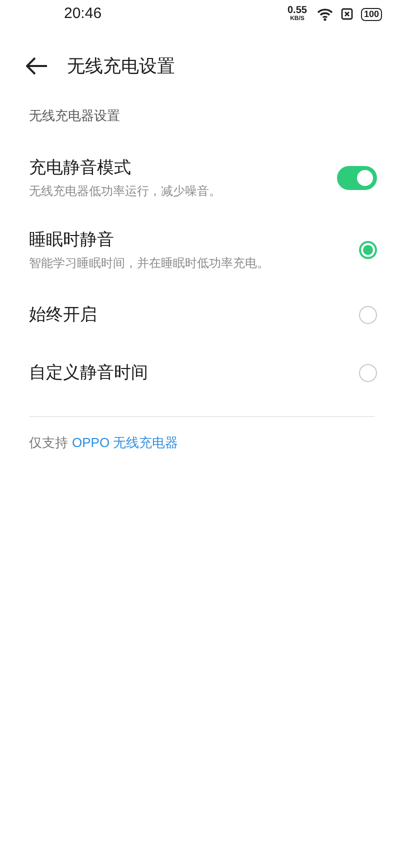  What do you see at coordinates (346, 14) in the screenshot?
I see `no-sim-icon` at bounding box center [346, 14].